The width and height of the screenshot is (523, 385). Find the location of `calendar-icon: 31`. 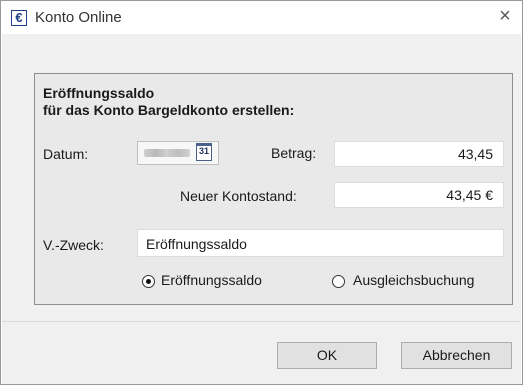

calendar-icon: 31 is located at coordinates (204, 152).